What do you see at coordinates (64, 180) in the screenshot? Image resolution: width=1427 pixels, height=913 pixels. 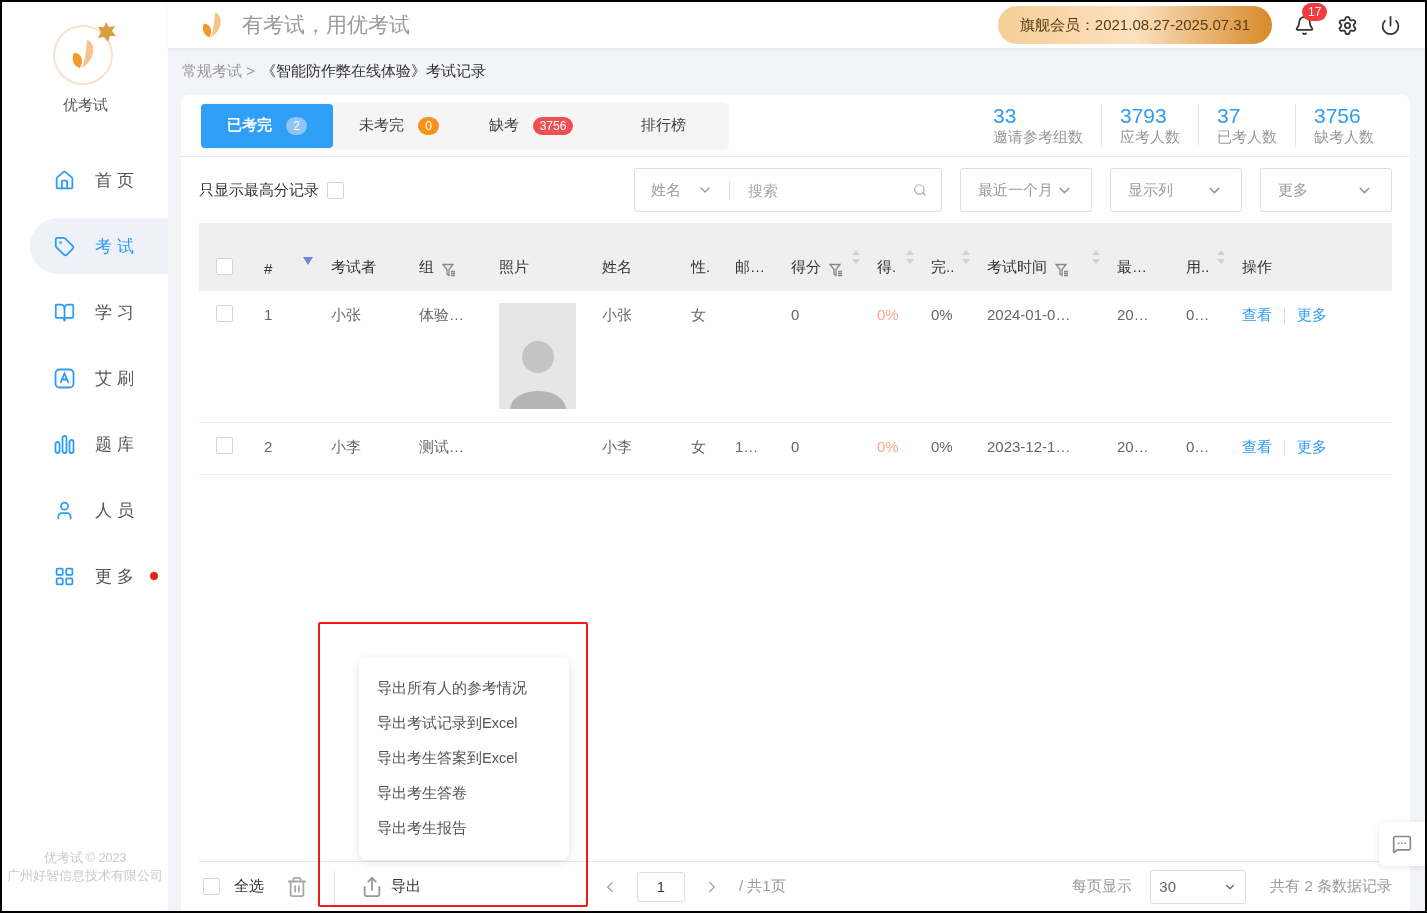 I see `home-icon` at bounding box center [64, 180].